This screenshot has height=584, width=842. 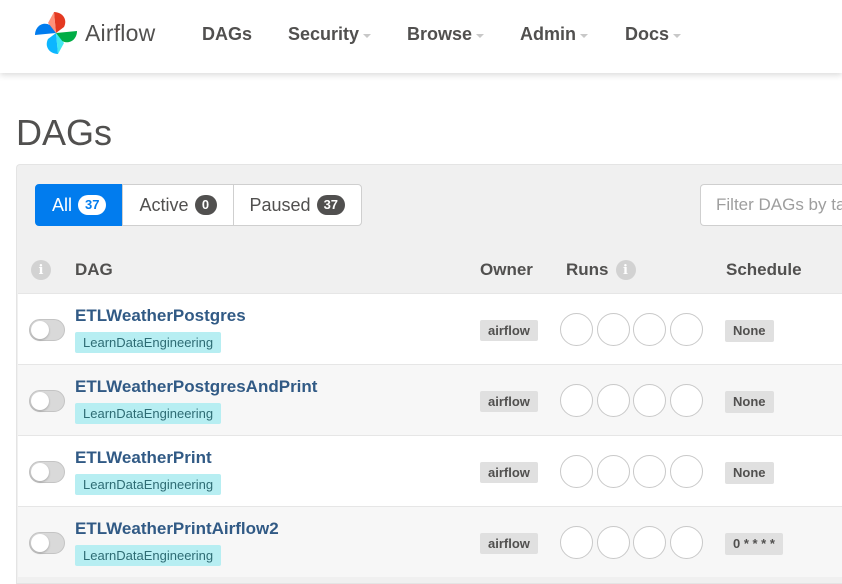 What do you see at coordinates (324, 34) in the screenshot?
I see `nav-security-label: Security` at bounding box center [324, 34].